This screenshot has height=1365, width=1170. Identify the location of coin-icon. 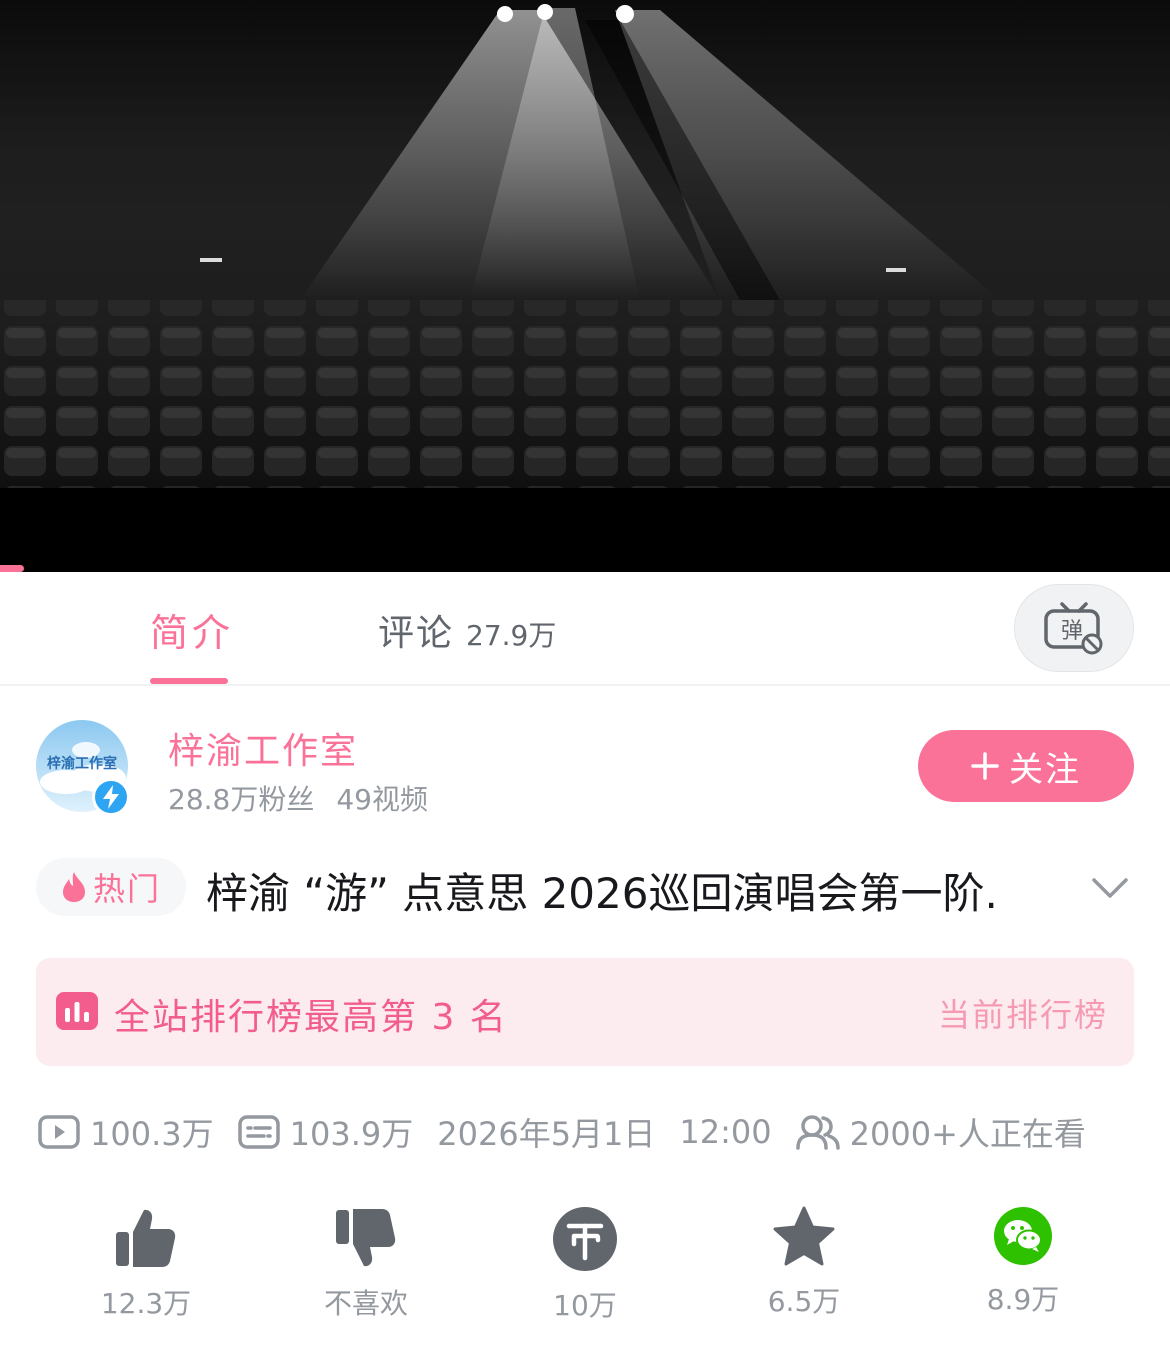
(585, 1239).